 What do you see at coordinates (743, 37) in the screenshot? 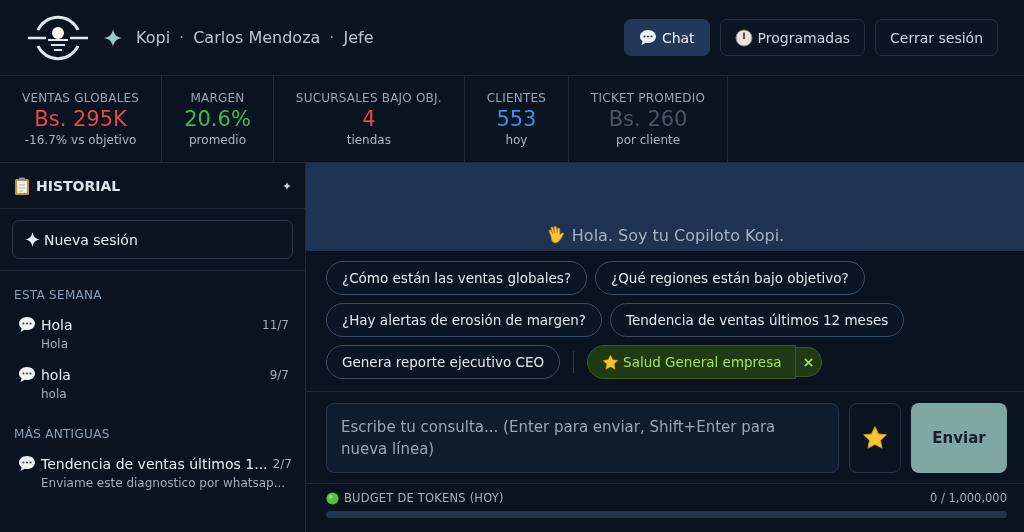
I see `clock-icon` at bounding box center [743, 37].